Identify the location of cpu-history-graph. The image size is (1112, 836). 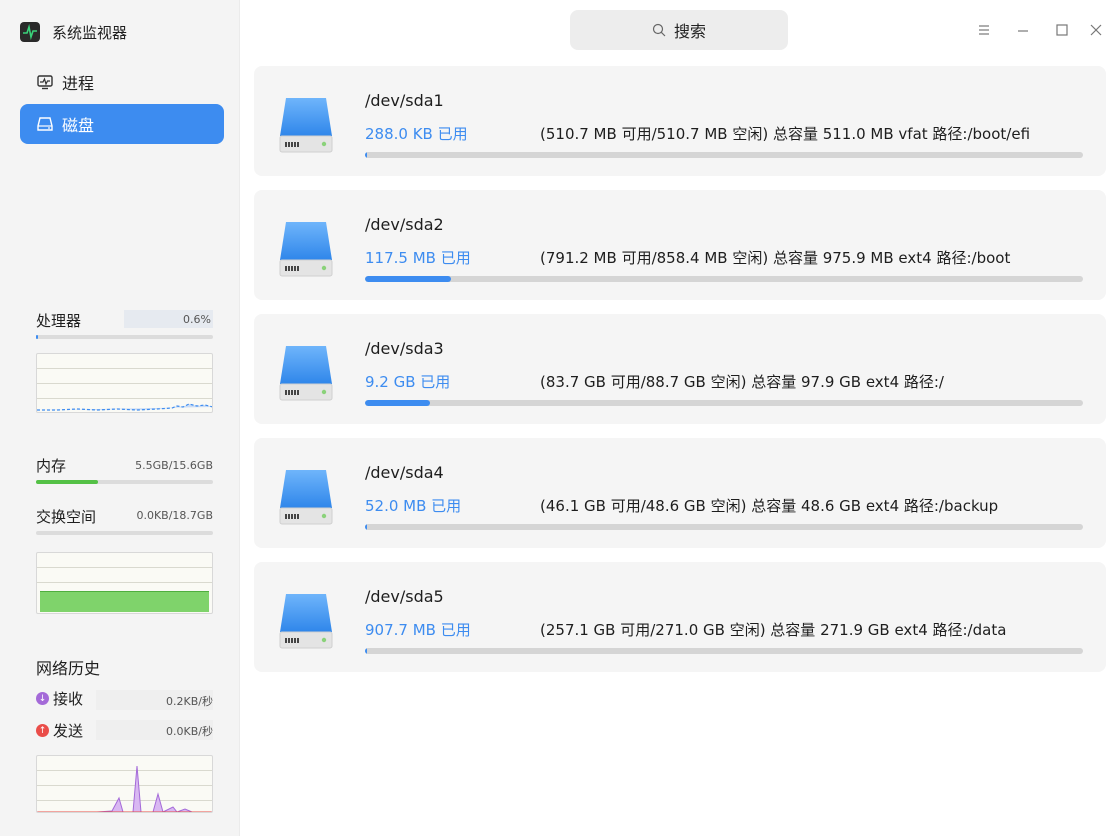
(124, 383).